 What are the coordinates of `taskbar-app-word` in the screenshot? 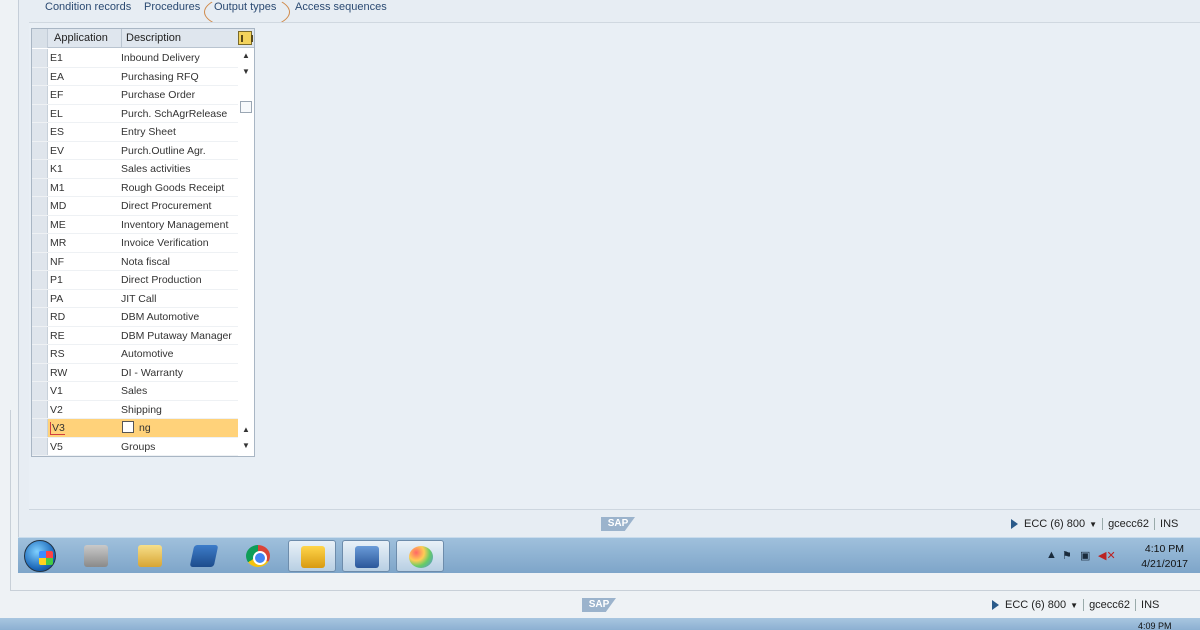 It's located at (366, 556).